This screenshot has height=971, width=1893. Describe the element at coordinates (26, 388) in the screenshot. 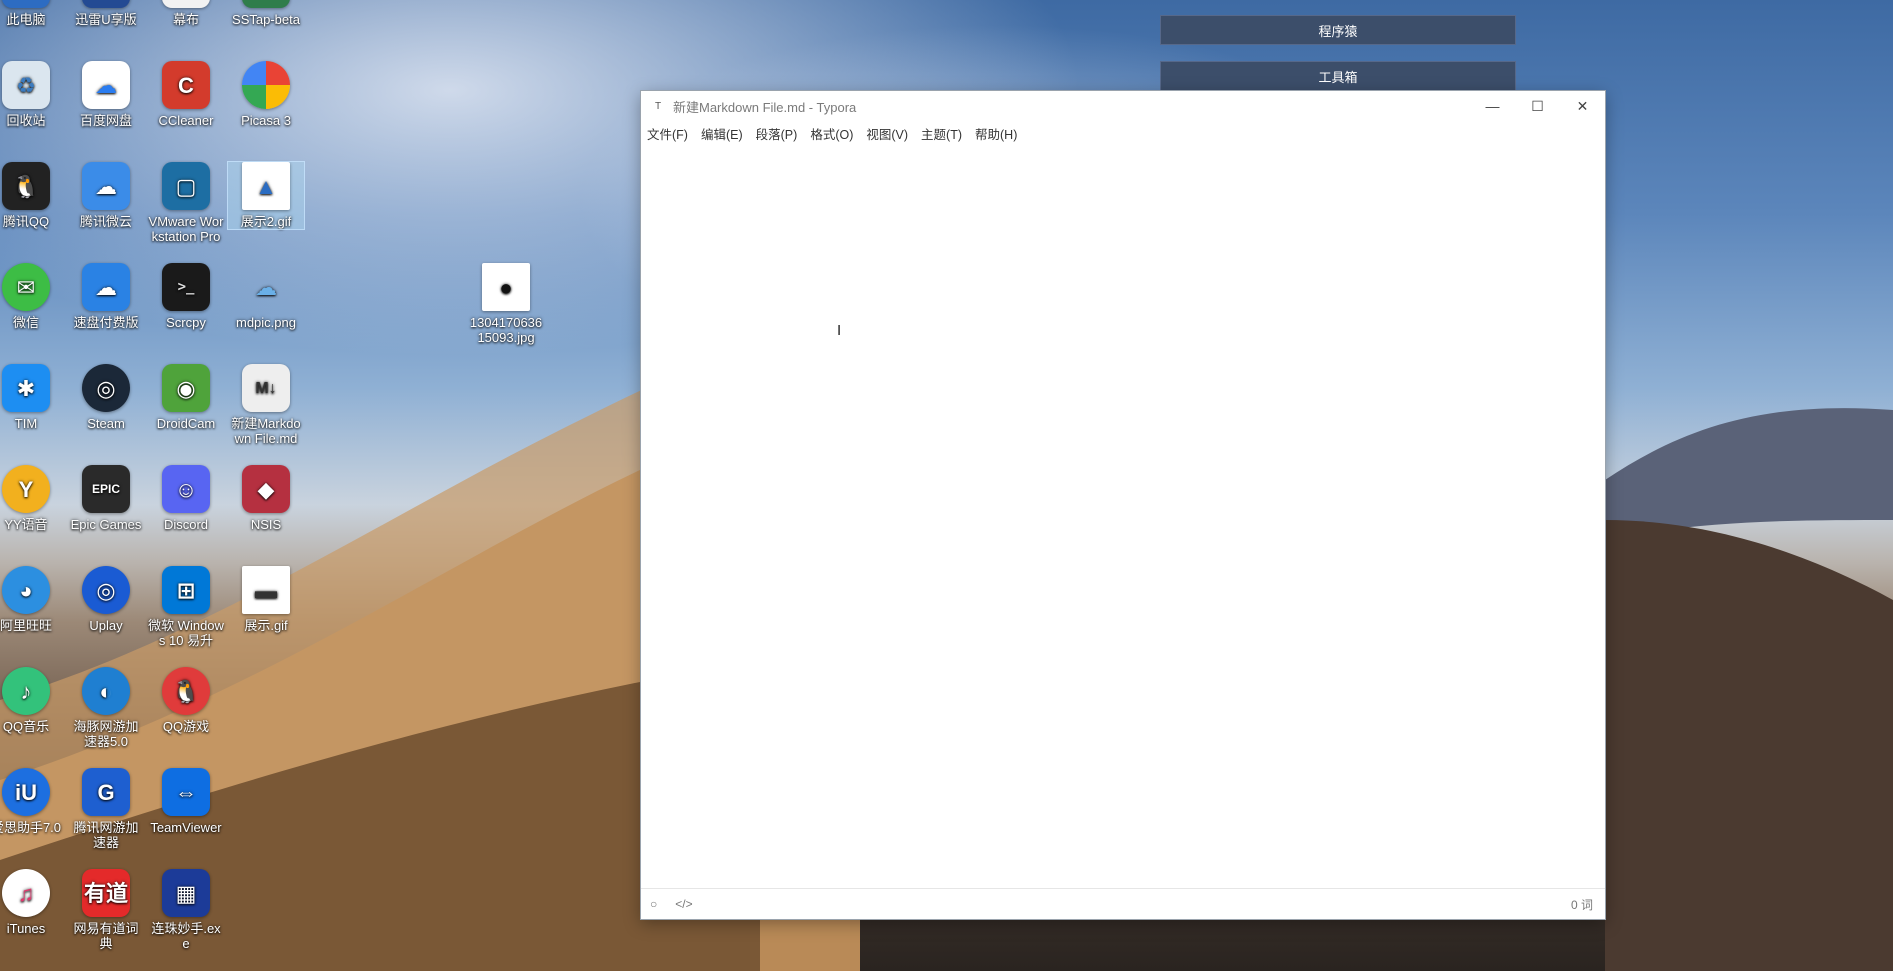

I see `tim-icon: ✱` at that location.